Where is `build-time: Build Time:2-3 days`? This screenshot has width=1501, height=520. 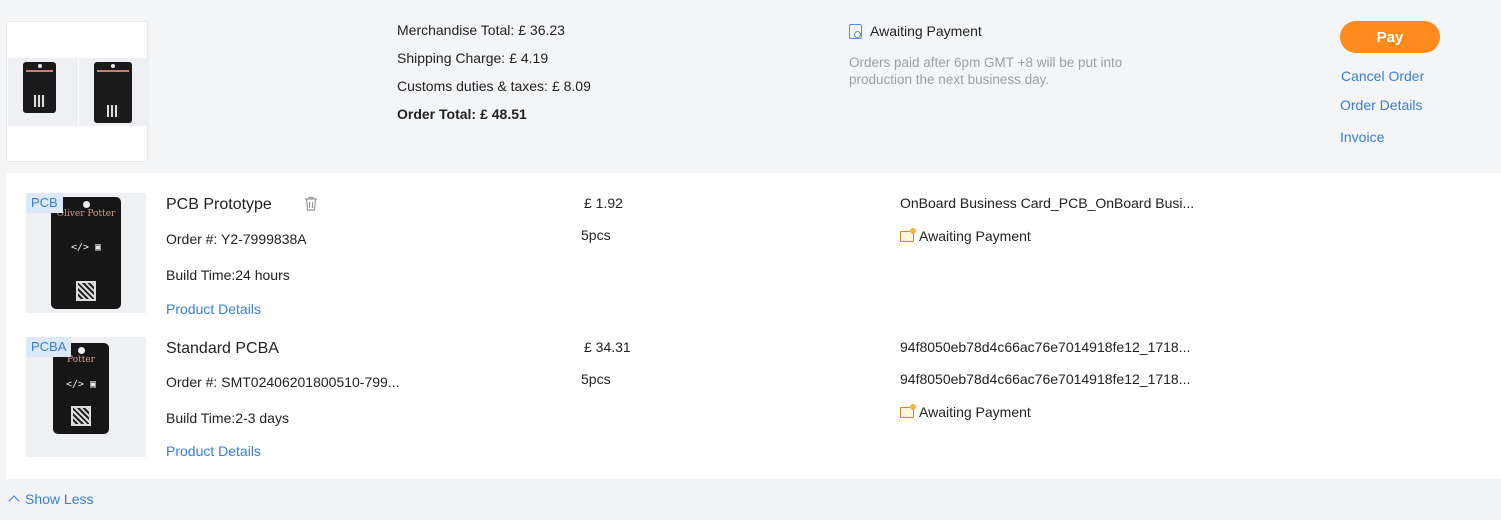
build-time: Build Time:2-3 days is located at coordinates (227, 418).